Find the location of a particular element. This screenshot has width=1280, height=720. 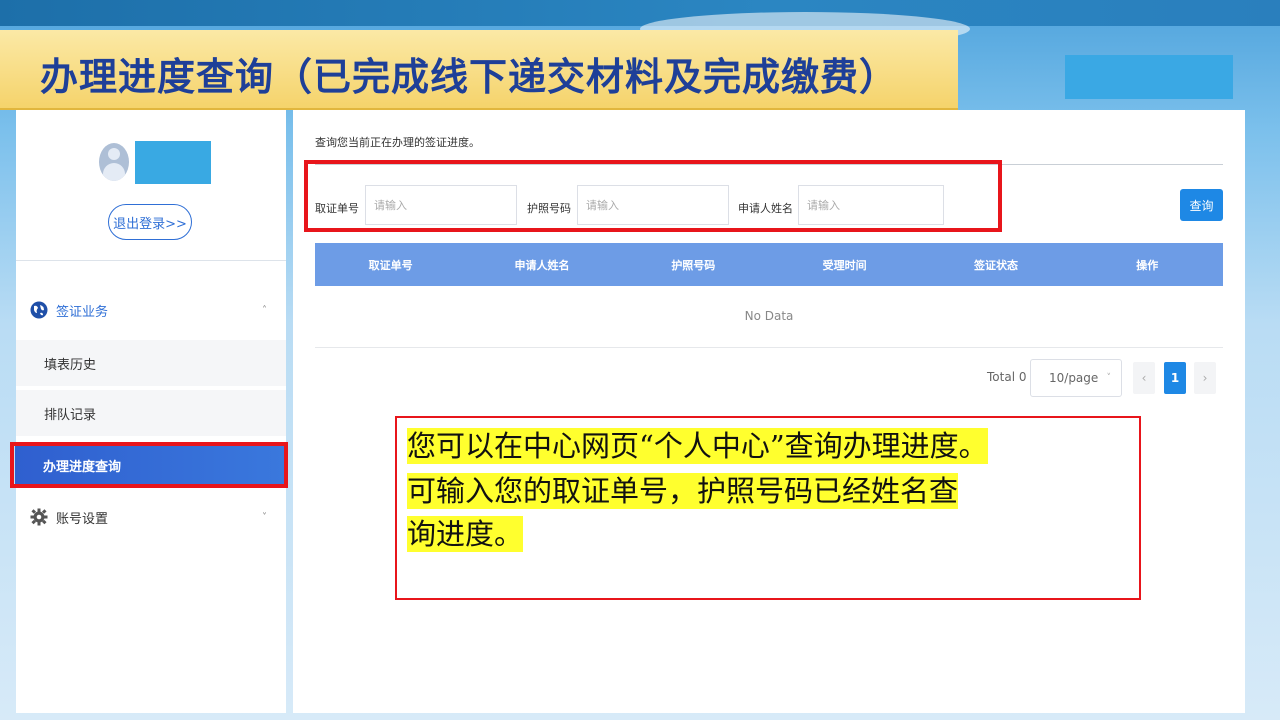

next-page-button: › is located at coordinates (1205, 378).